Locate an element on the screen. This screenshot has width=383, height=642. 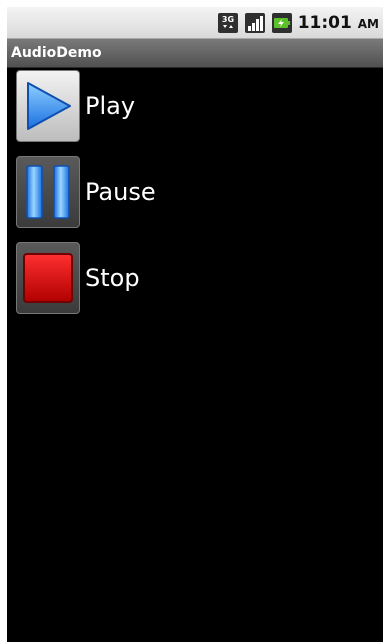
app-title: AudioDemo is located at coordinates (56, 53).